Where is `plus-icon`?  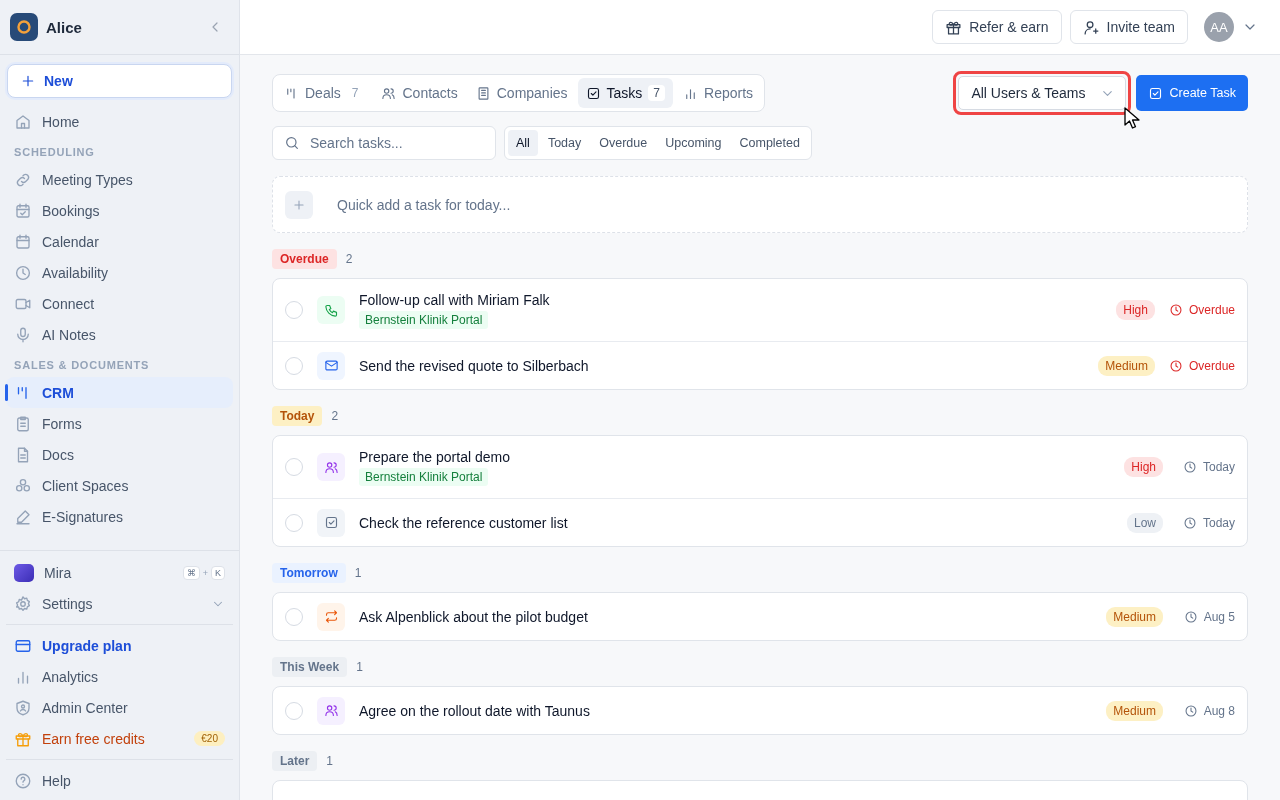
plus-icon is located at coordinates (299, 204).